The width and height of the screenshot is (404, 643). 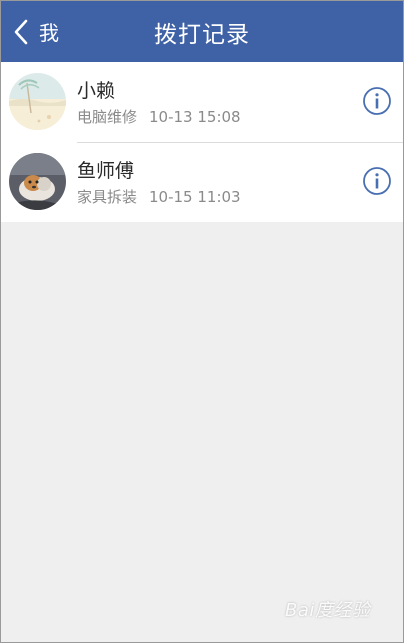 I want to click on watermark-logo: Bai度经验, so click(x=328, y=610).